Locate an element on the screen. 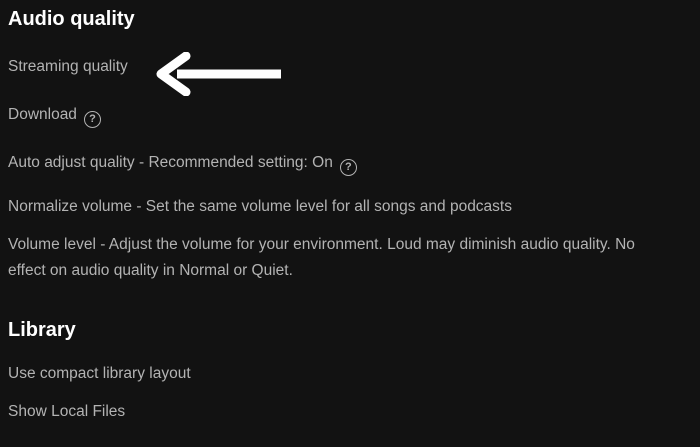  show-local-files-setting: Show Local Files is located at coordinates (66, 412).